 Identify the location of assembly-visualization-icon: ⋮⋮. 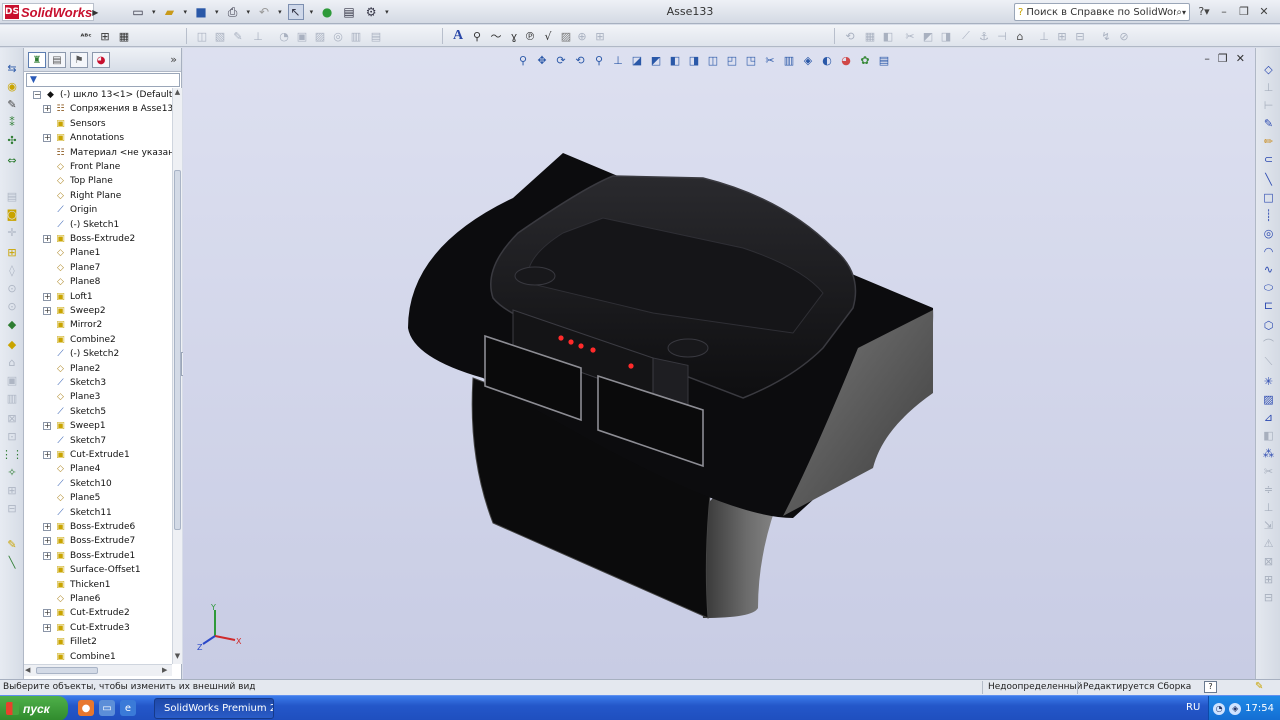
(12, 454).